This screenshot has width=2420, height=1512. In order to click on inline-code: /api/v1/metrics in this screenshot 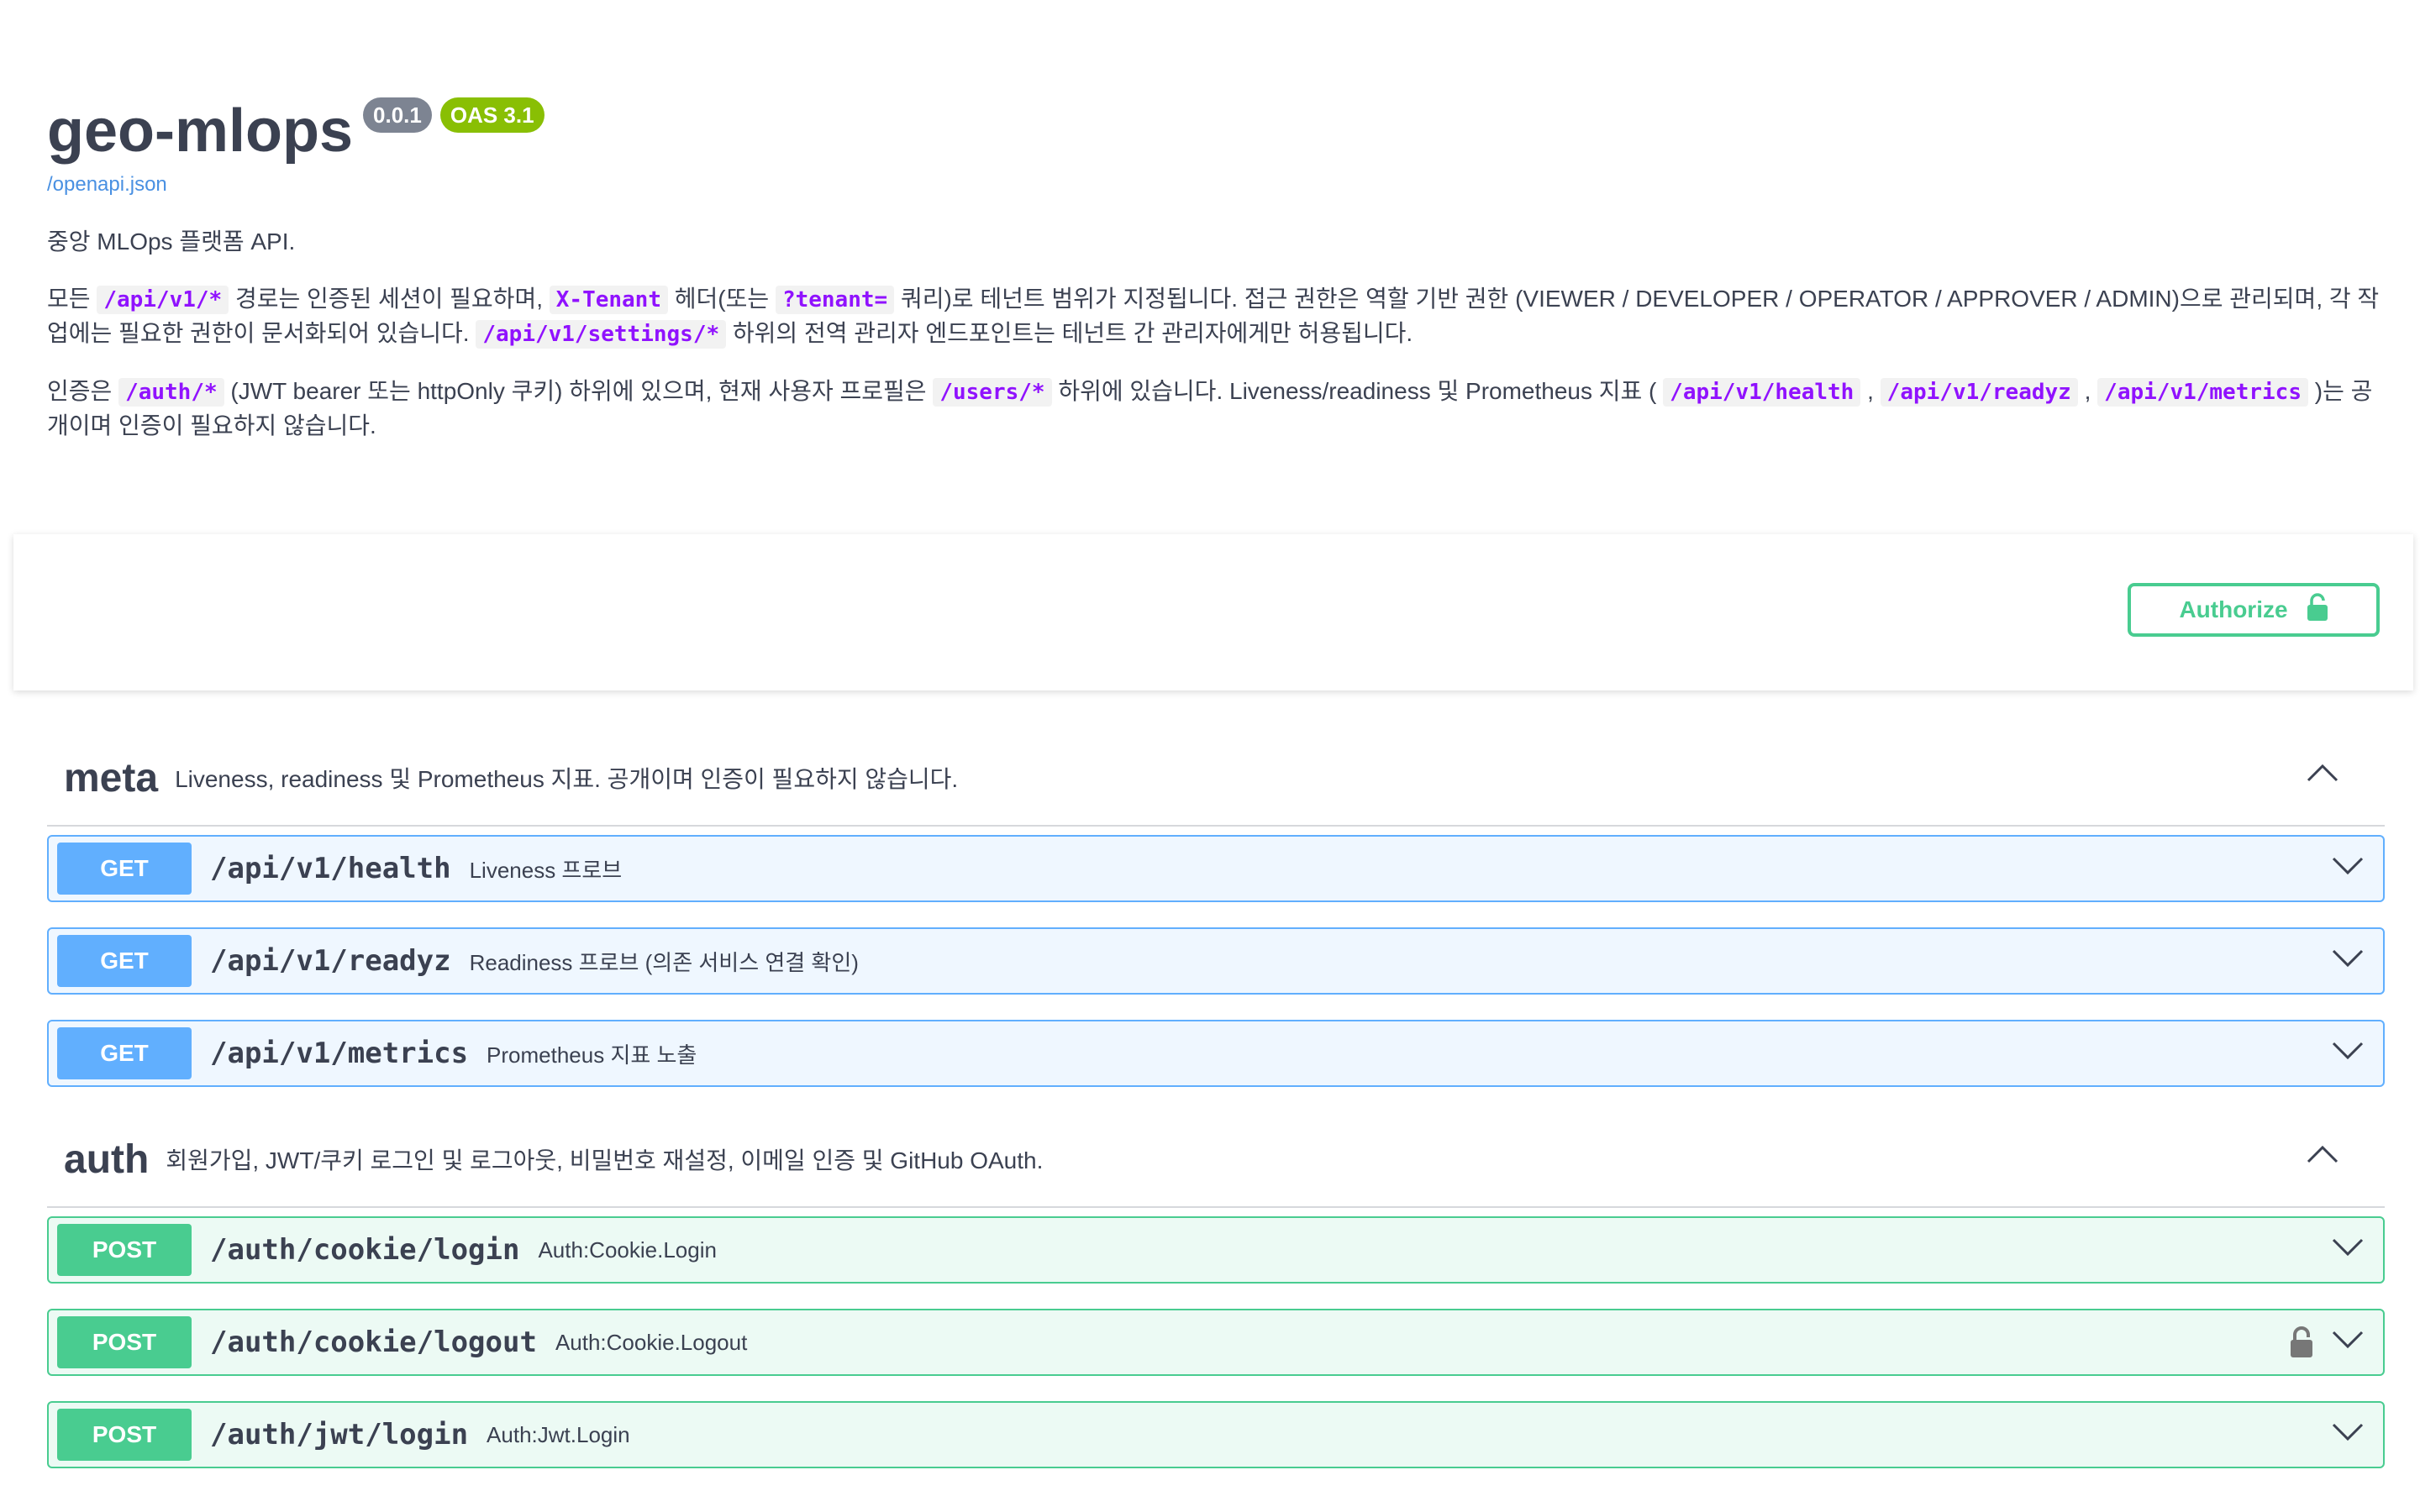, I will do `click(2203, 392)`.